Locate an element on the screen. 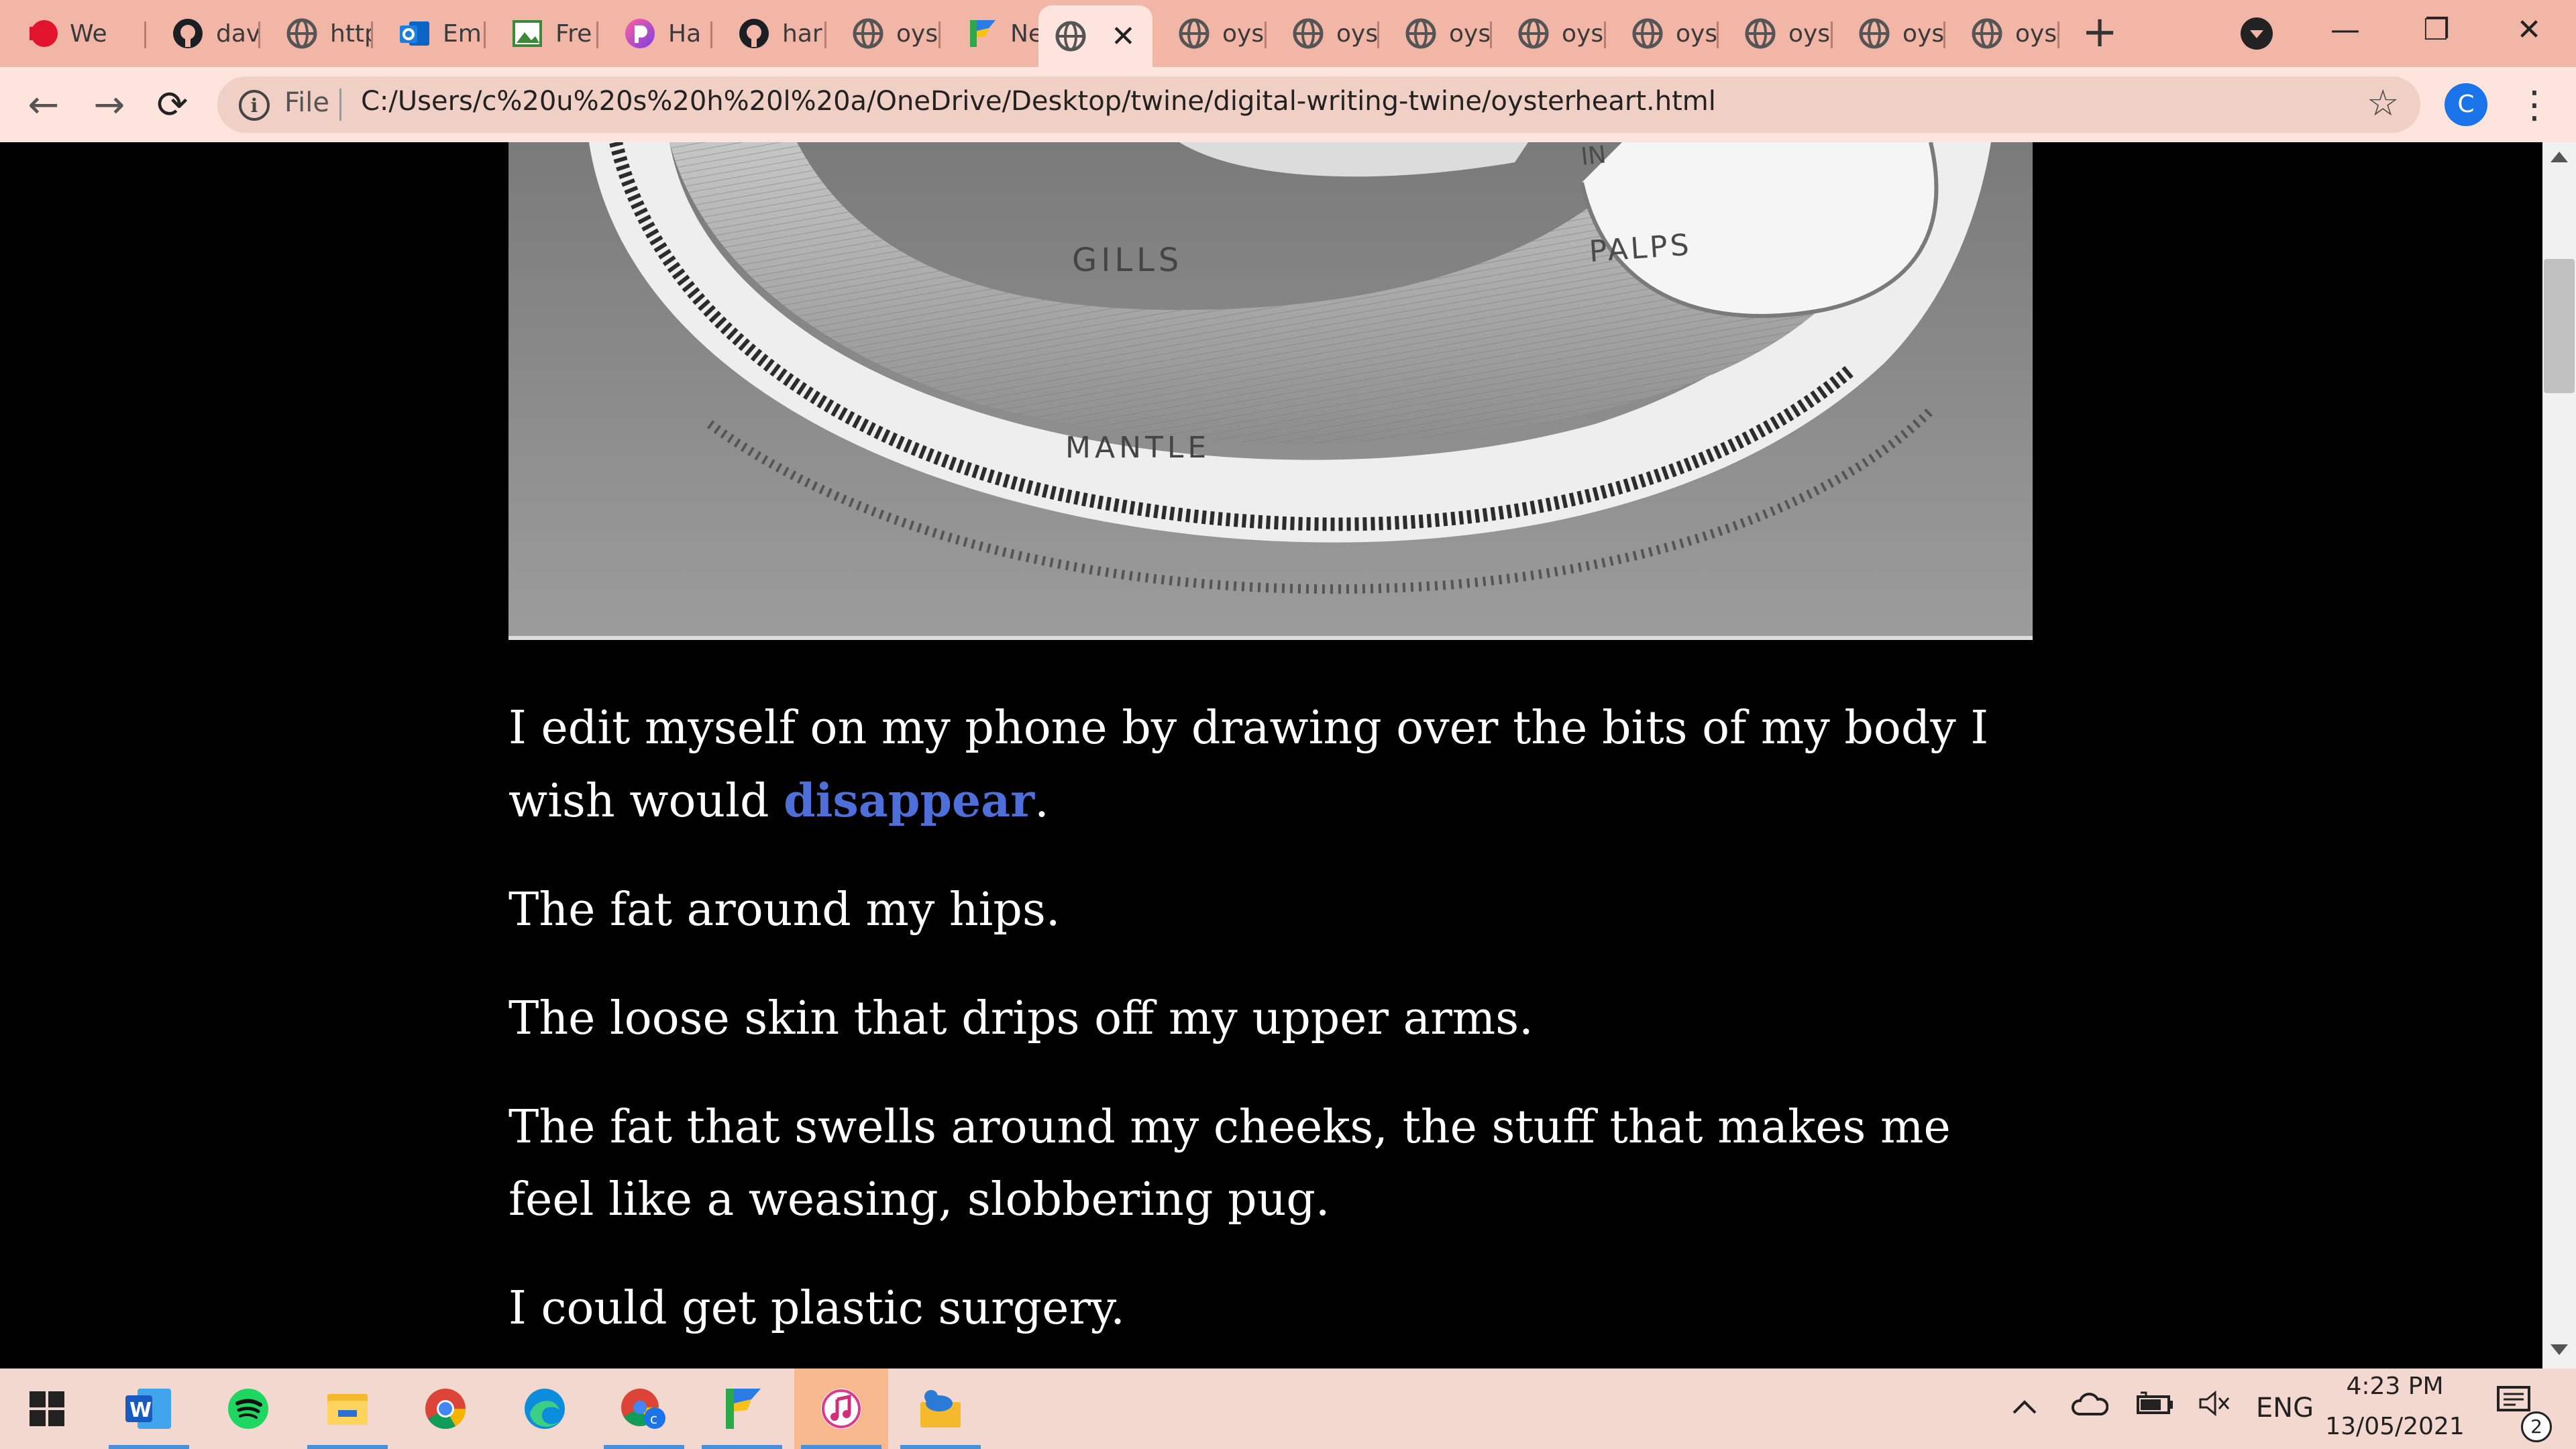  taskbar-cloud-folder is located at coordinates (940, 1408).